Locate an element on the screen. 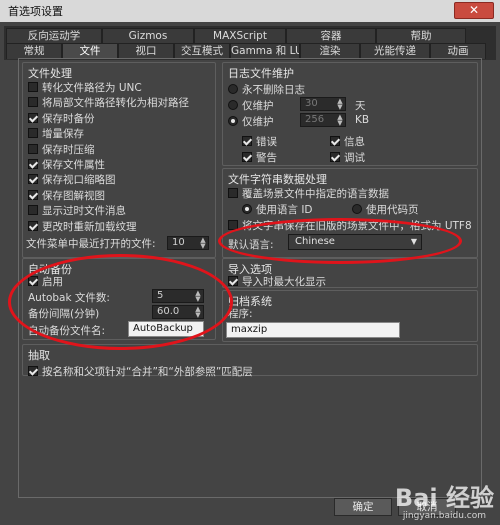 This screenshot has height=525, width=500. tab-2: Gizmos is located at coordinates (148, 36).